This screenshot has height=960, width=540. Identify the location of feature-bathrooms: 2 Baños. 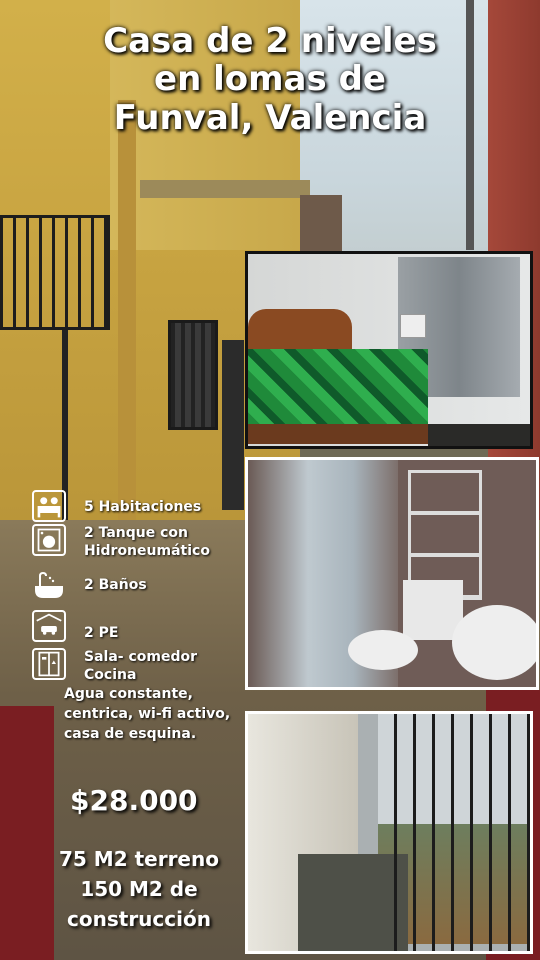
(137, 588).